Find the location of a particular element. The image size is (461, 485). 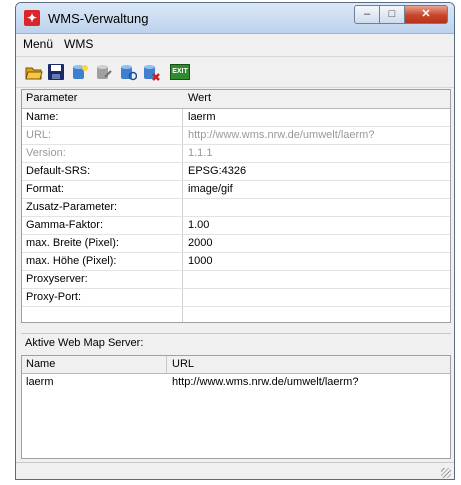

property-row: Proxyserver: is located at coordinates (236, 280).